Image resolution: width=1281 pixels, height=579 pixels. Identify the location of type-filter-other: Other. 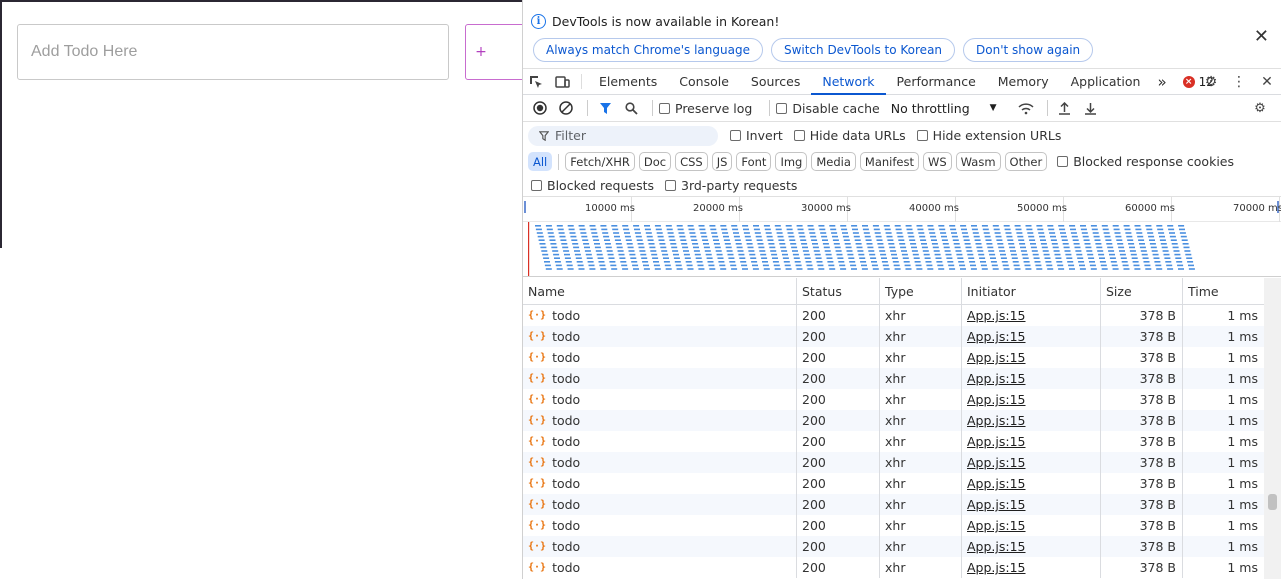
(1026, 161).